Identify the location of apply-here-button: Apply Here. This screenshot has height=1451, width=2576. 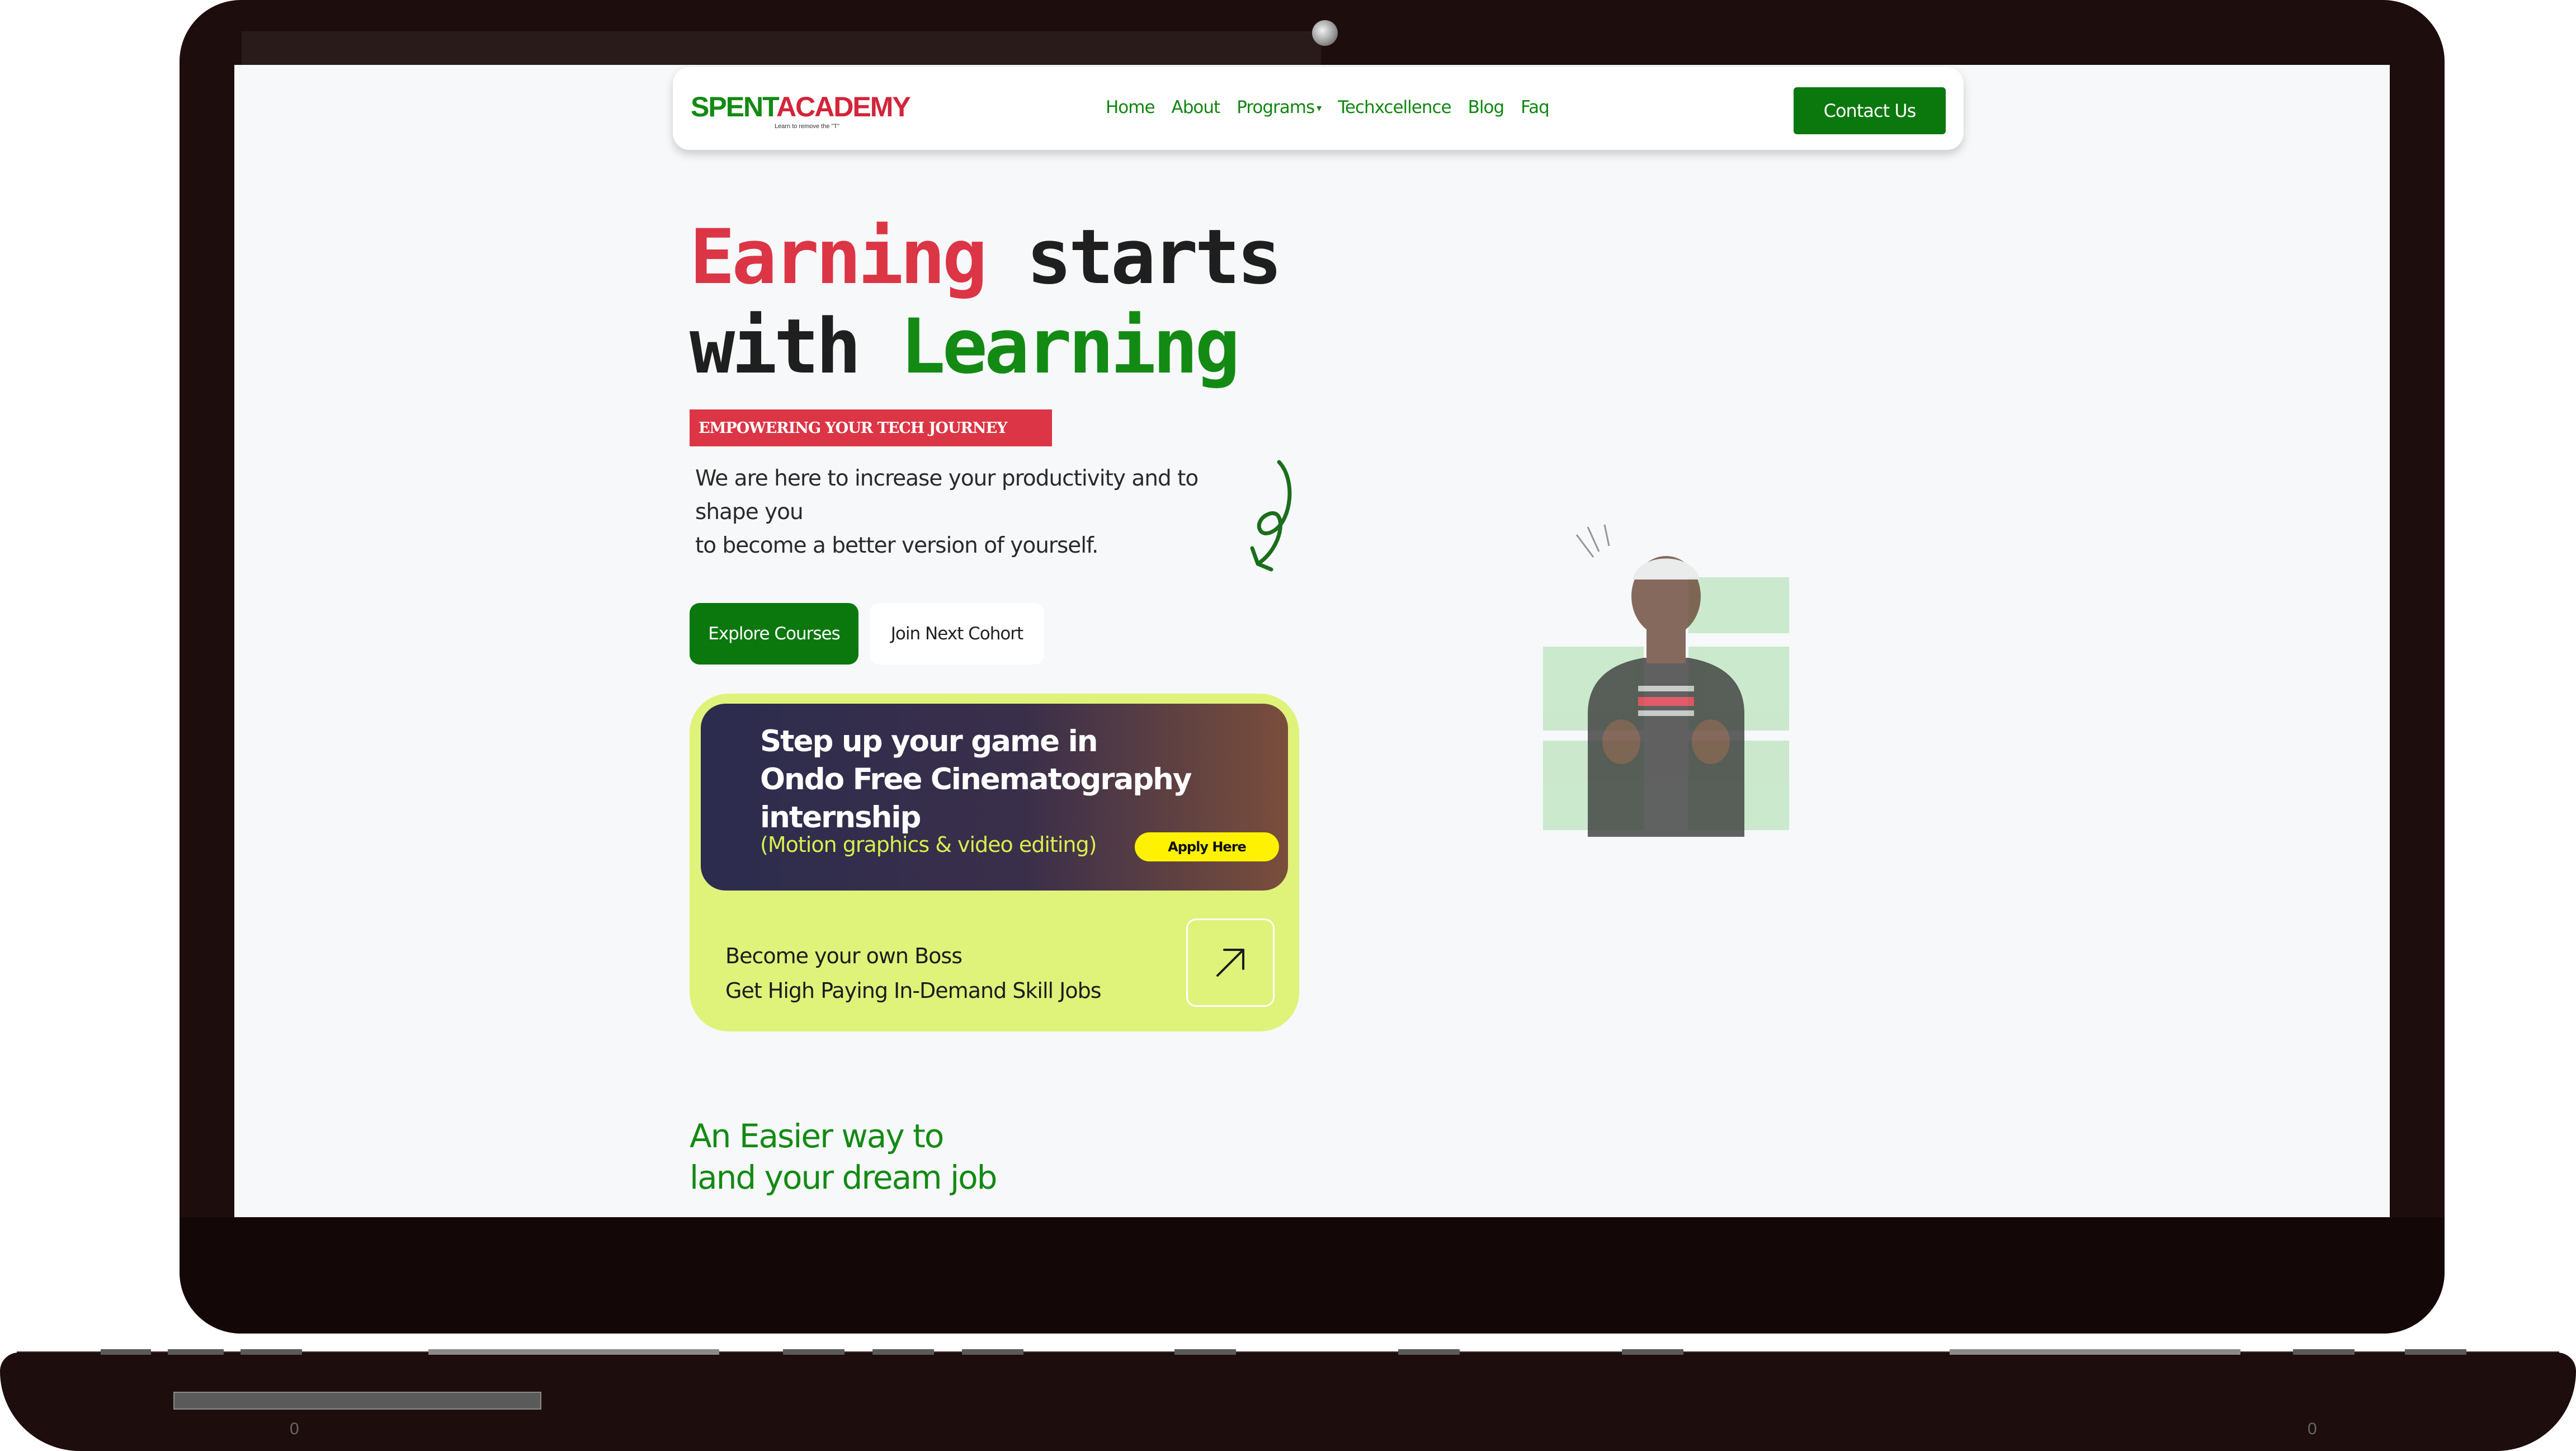
(1207, 846).